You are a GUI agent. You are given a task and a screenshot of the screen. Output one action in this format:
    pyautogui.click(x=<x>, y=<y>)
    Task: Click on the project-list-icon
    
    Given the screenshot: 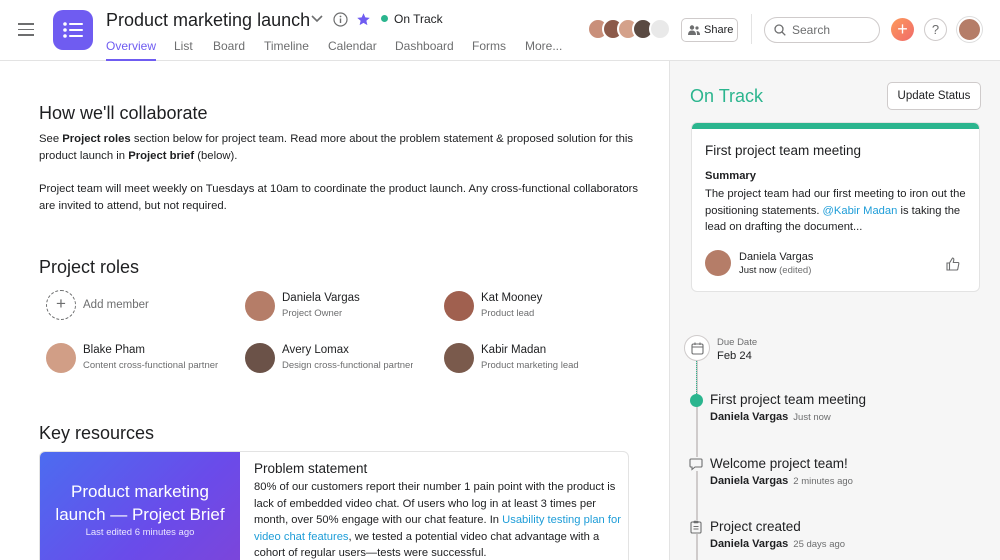 What is the action you would take?
    pyautogui.click(x=73, y=30)
    